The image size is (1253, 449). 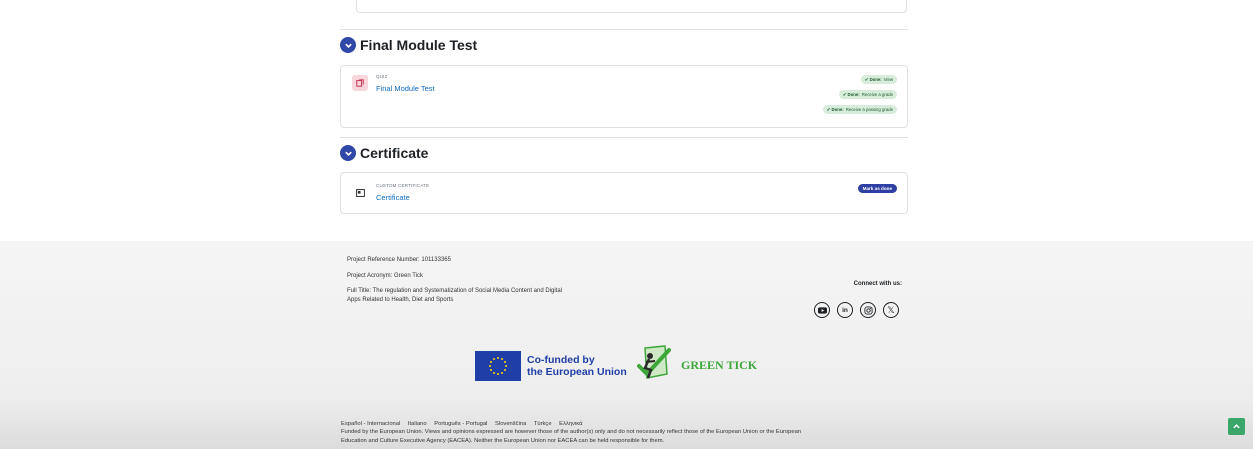 I want to click on language-link: Türkçe, so click(x=543, y=424).